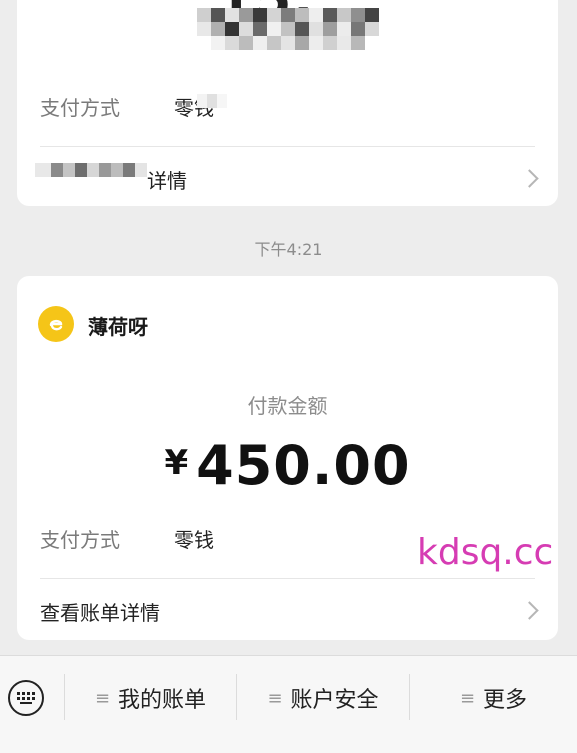 The height and width of the screenshot is (753, 577). I want to click on pay-amount-label: 付款金额, so click(287, 406).